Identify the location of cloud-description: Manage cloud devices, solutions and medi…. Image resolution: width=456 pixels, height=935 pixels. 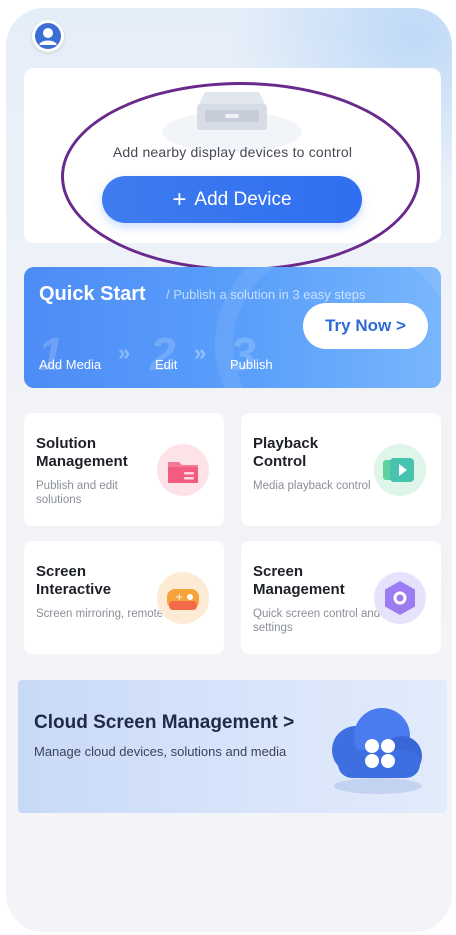
(160, 751).